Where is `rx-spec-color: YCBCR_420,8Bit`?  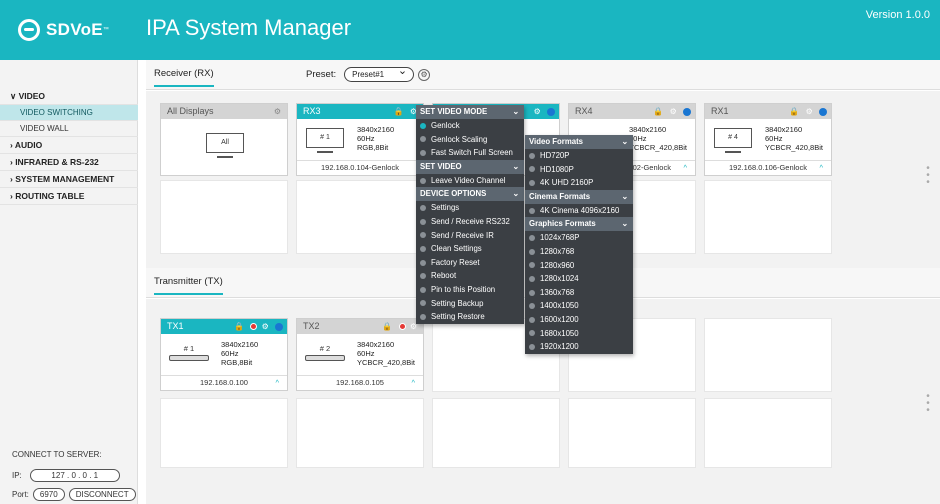 rx-spec-color: YCBCR_420,8Bit is located at coordinates (794, 147).